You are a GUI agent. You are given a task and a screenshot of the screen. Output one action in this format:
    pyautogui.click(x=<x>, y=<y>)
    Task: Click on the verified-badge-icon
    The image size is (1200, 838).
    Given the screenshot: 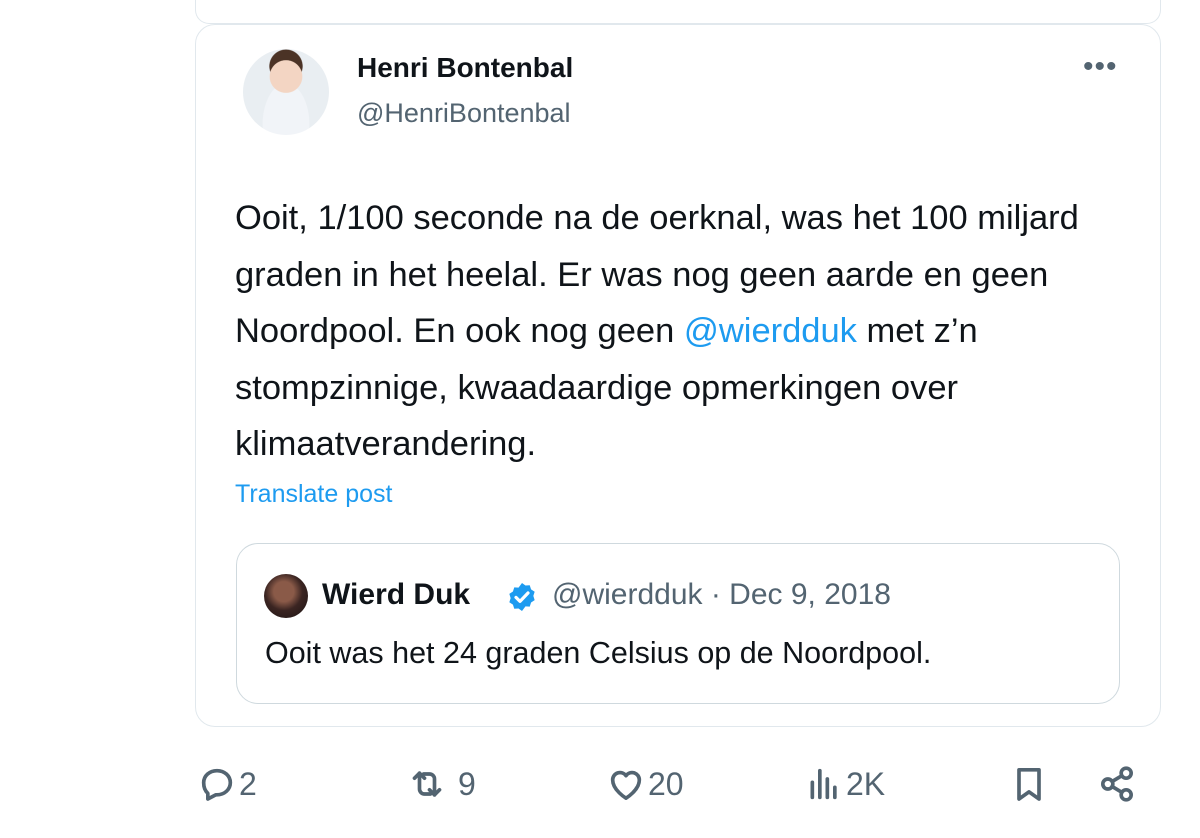 What is the action you would take?
    pyautogui.click(x=522, y=597)
    